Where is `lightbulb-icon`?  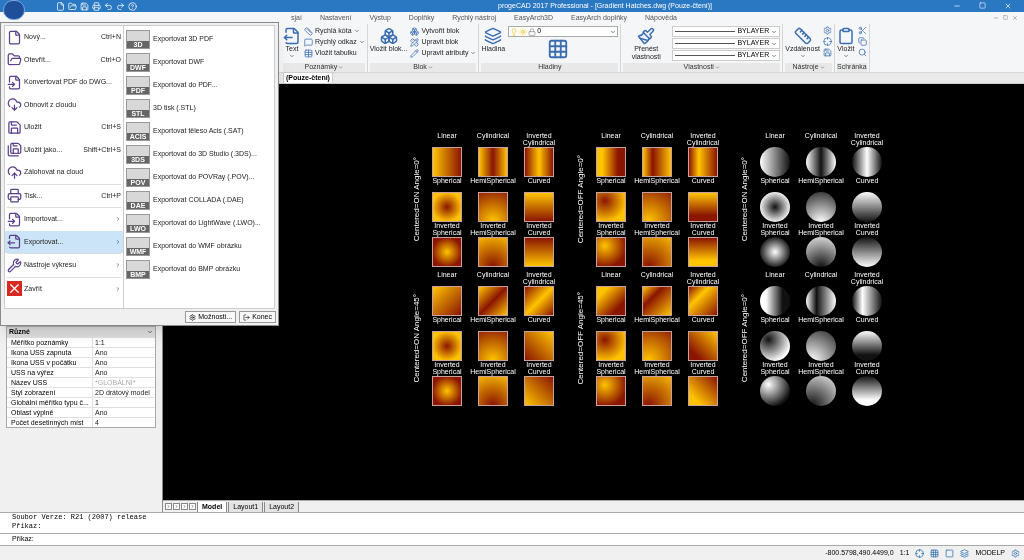
lightbulb-icon is located at coordinates (514, 31).